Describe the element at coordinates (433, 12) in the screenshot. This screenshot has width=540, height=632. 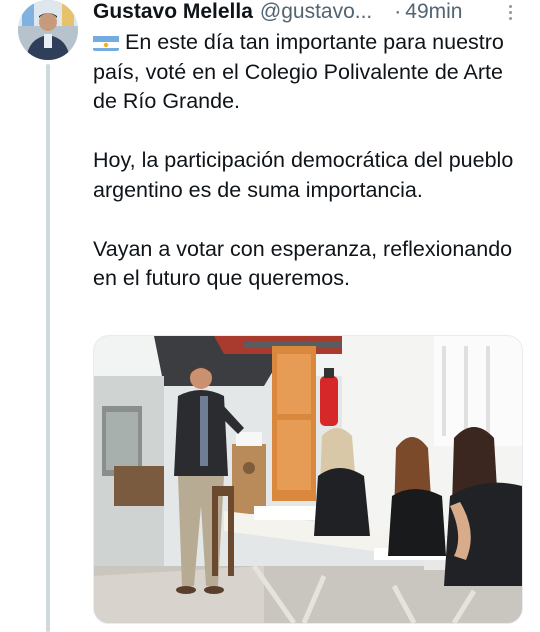
I see `tweet-timestamp: 49min` at that location.